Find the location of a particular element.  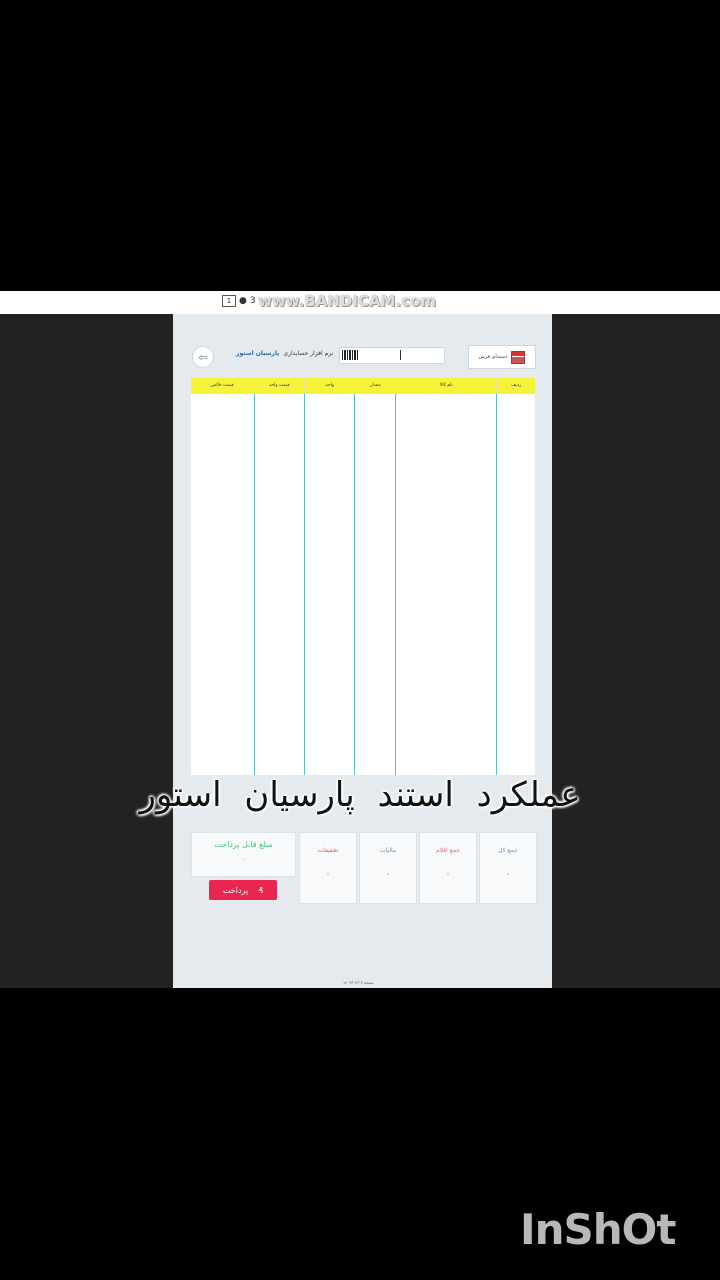

summary-card-tax: مالیات ۰ is located at coordinates (388, 868).